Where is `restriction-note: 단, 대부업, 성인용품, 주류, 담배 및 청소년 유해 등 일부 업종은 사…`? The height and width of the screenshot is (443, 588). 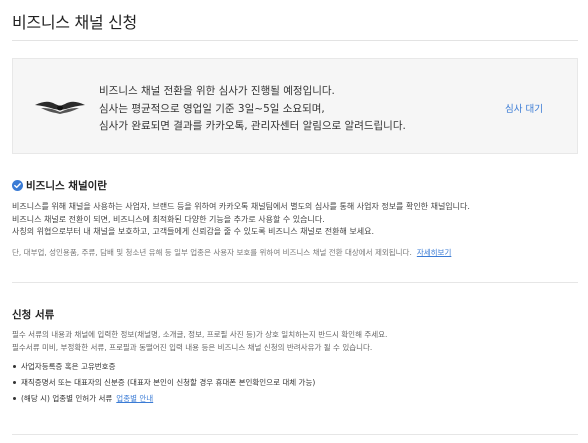
restriction-note: 단, 대부업, 성인용품, 주류, 담배 및 청소년 유해 등 일부 업종은 사… is located at coordinates (231, 252).